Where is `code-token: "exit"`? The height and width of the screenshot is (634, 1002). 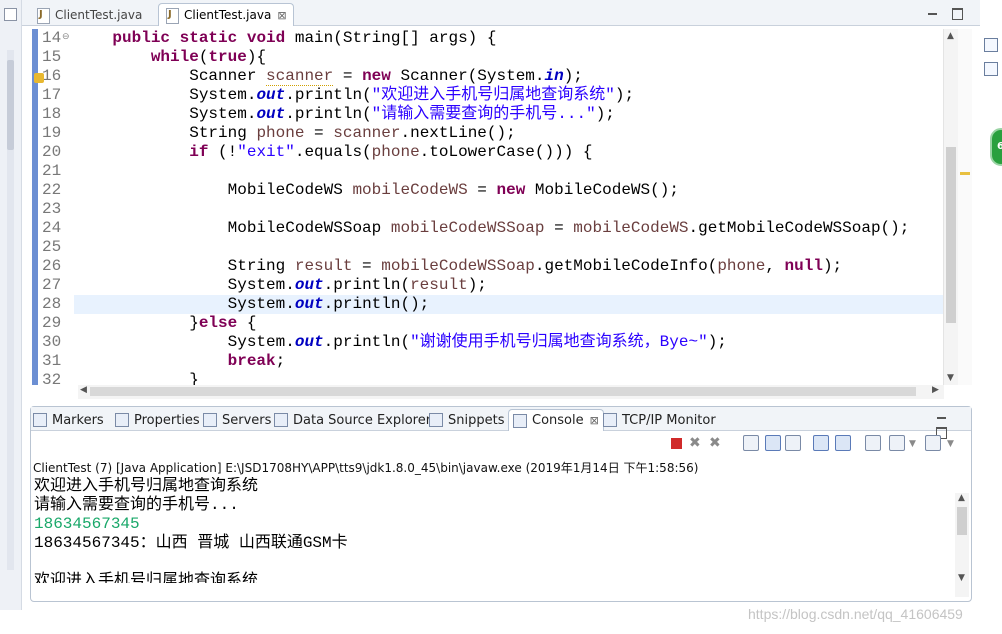 code-token: "exit" is located at coordinates (266, 152).